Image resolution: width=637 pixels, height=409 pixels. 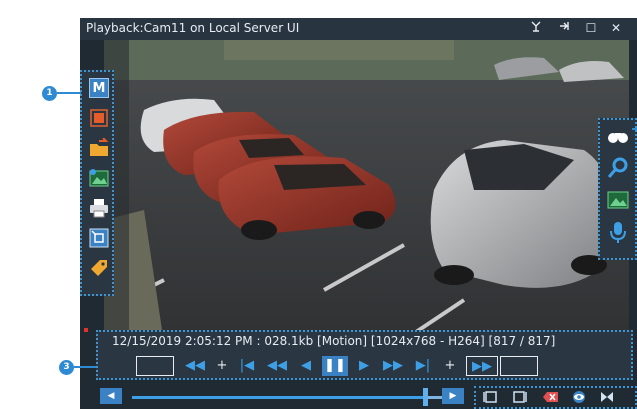 I want to click on forward-button: ▶▶, so click(x=482, y=366).